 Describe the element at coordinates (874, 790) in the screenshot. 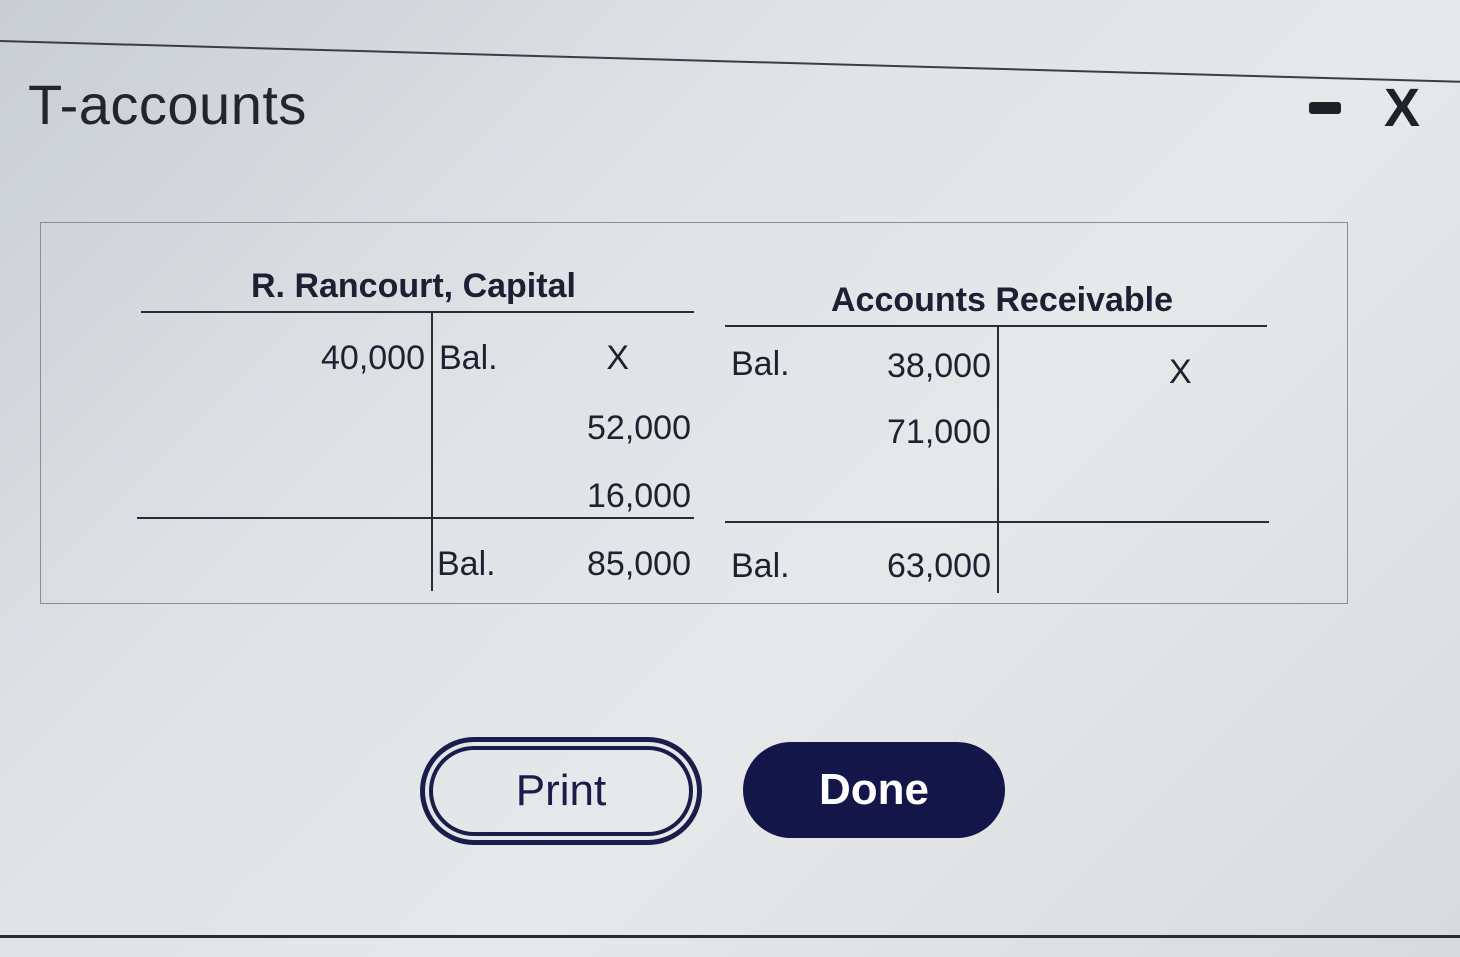

I see `done-button: Done` at that location.